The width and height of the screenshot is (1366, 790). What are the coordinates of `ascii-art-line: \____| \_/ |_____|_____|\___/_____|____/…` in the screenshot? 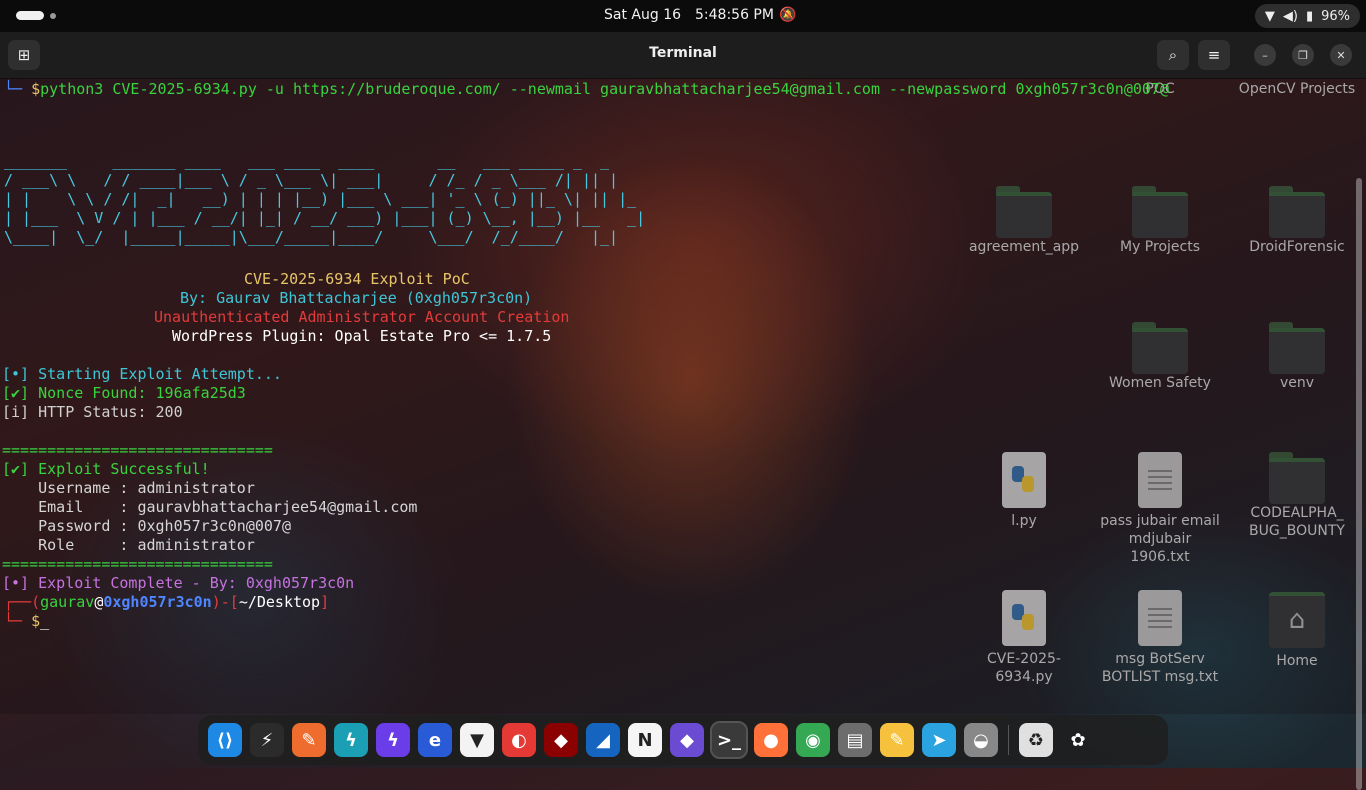 It's located at (311, 237).